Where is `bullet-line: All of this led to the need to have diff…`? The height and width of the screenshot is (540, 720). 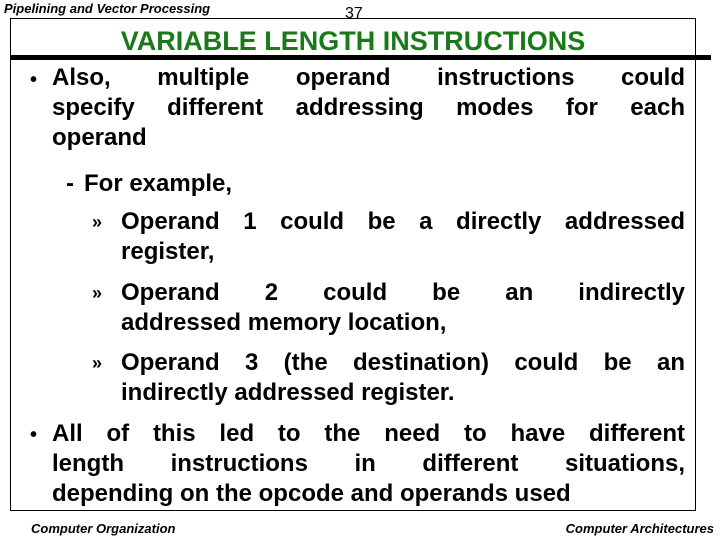 bullet-line: All of this led to the need to have diff… is located at coordinates (368, 433).